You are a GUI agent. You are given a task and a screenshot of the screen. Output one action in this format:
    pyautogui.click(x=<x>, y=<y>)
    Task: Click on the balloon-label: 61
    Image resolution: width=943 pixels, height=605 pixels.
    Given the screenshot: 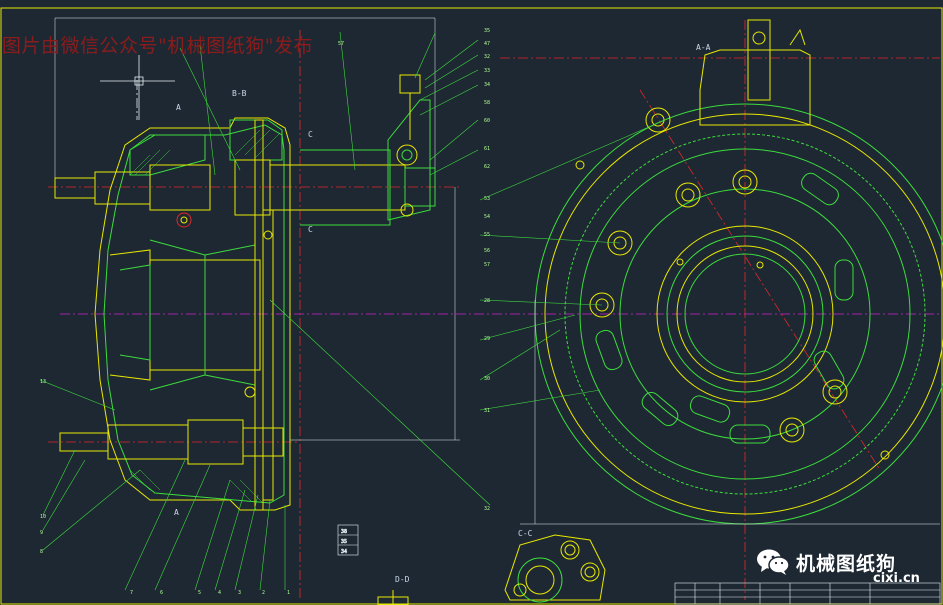 What is the action you would take?
    pyautogui.click(x=487, y=149)
    